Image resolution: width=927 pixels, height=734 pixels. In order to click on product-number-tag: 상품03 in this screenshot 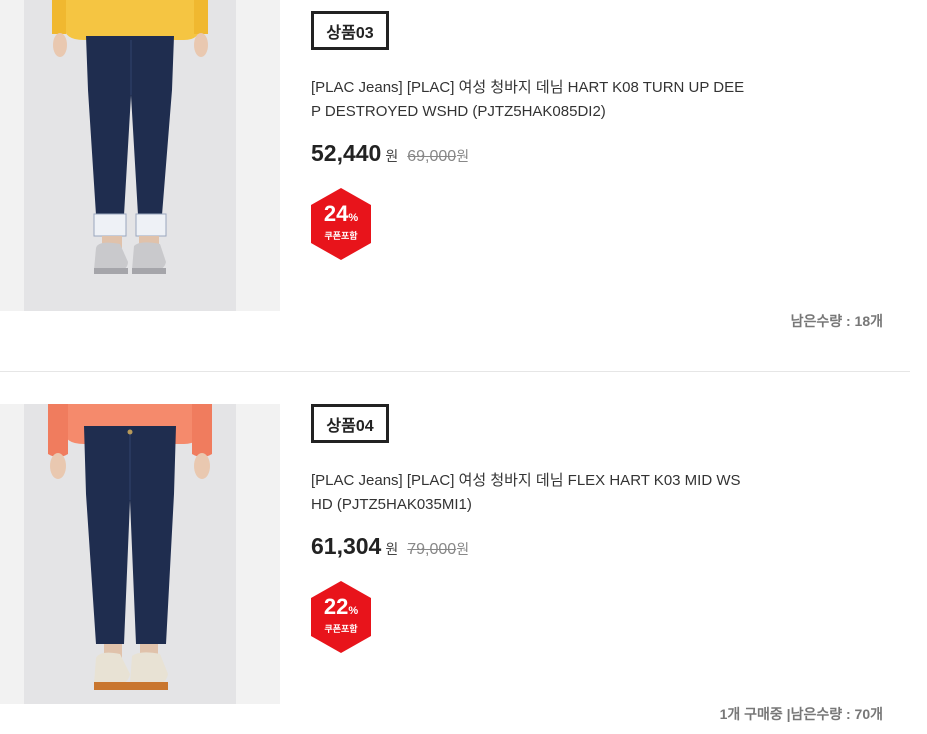, I will do `click(350, 30)`.